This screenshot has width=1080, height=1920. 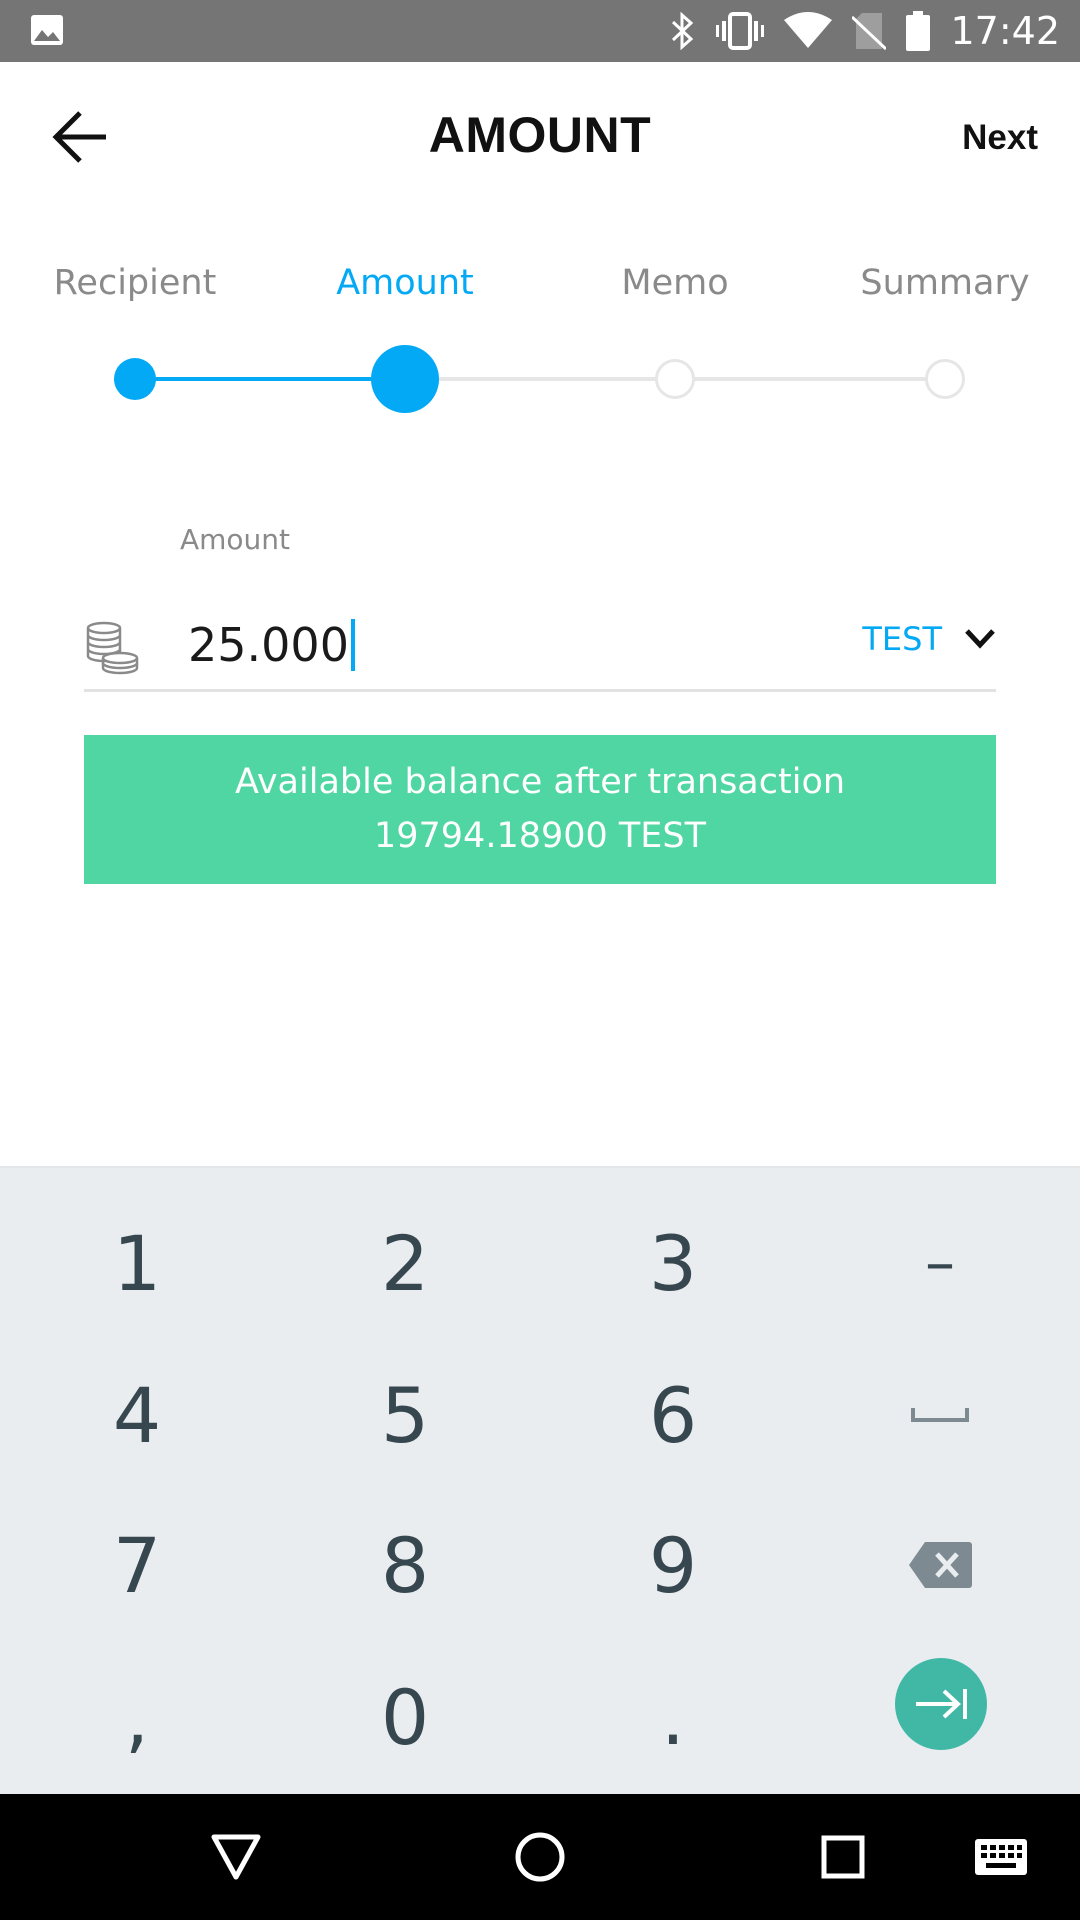 I want to click on clock: 17:42, so click(x=1005, y=31).